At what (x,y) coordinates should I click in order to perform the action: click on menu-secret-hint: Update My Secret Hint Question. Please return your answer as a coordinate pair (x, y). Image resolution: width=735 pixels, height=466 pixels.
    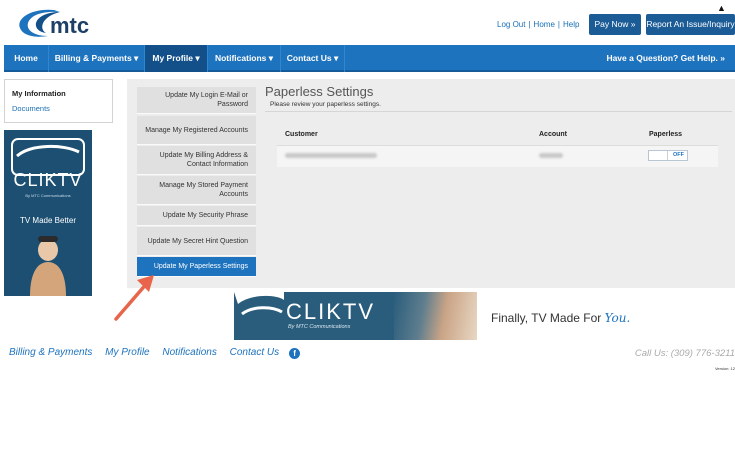
    Looking at the image, I should click on (196, 241).